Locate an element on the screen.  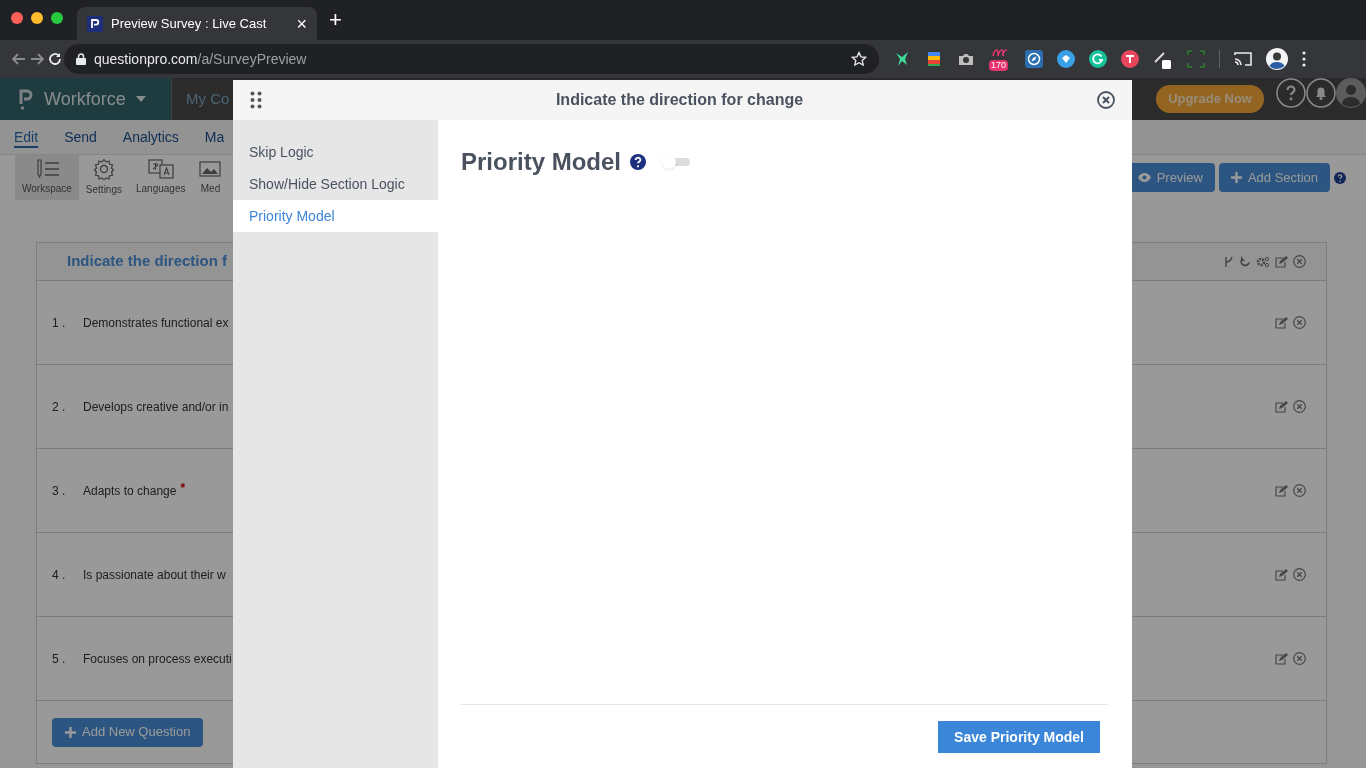
translate-icon is located at coordinates (160, 169).